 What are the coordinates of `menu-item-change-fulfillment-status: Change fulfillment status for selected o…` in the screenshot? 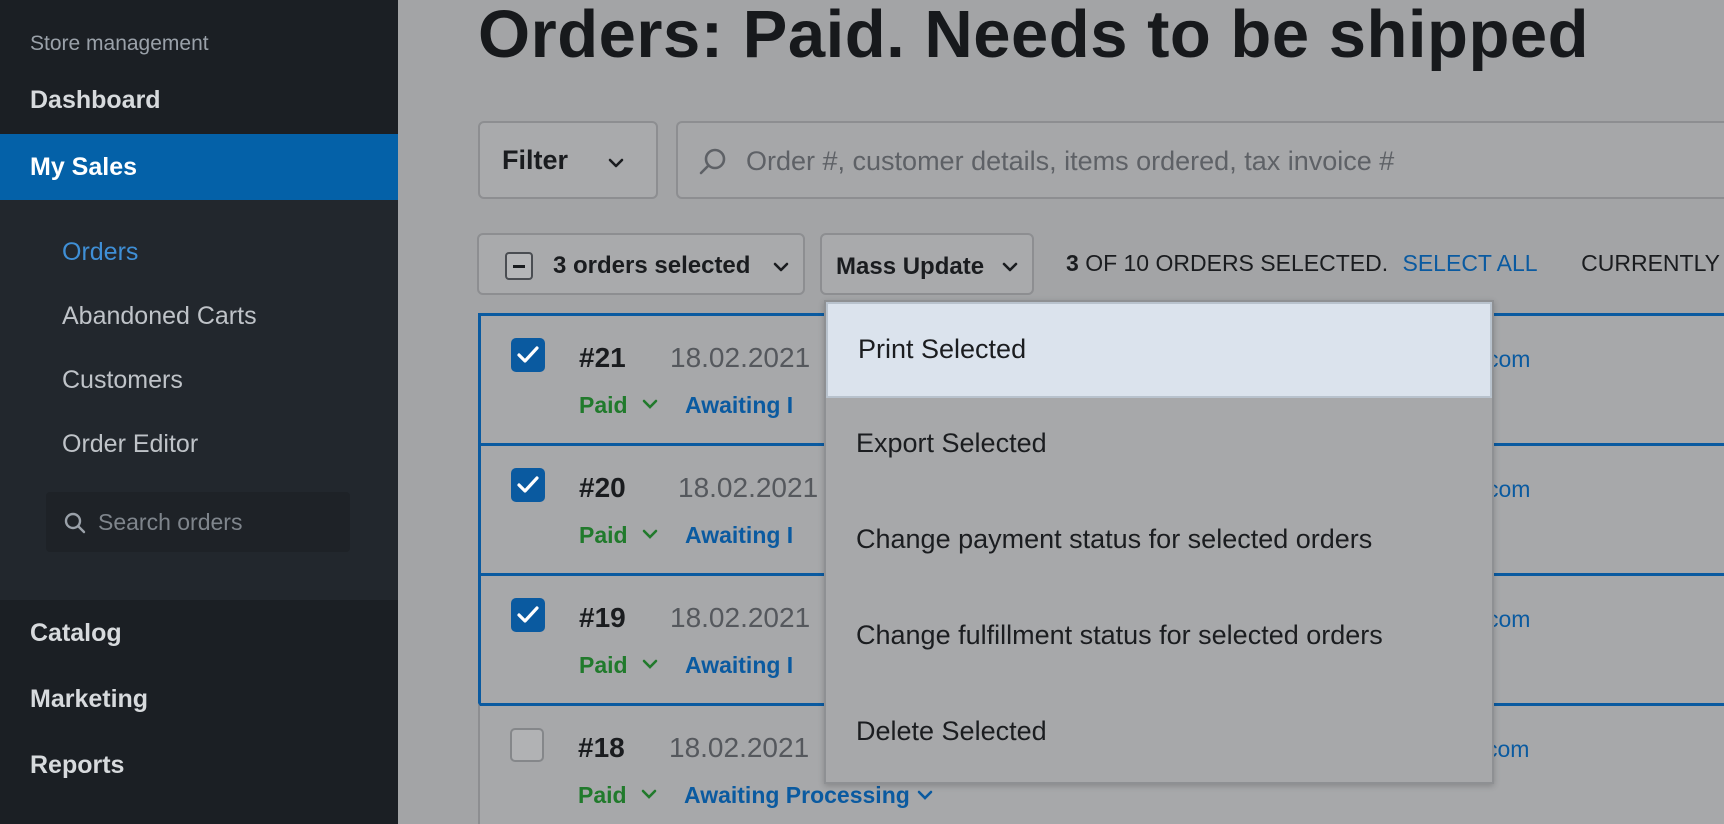 It's located at (1159, 638).